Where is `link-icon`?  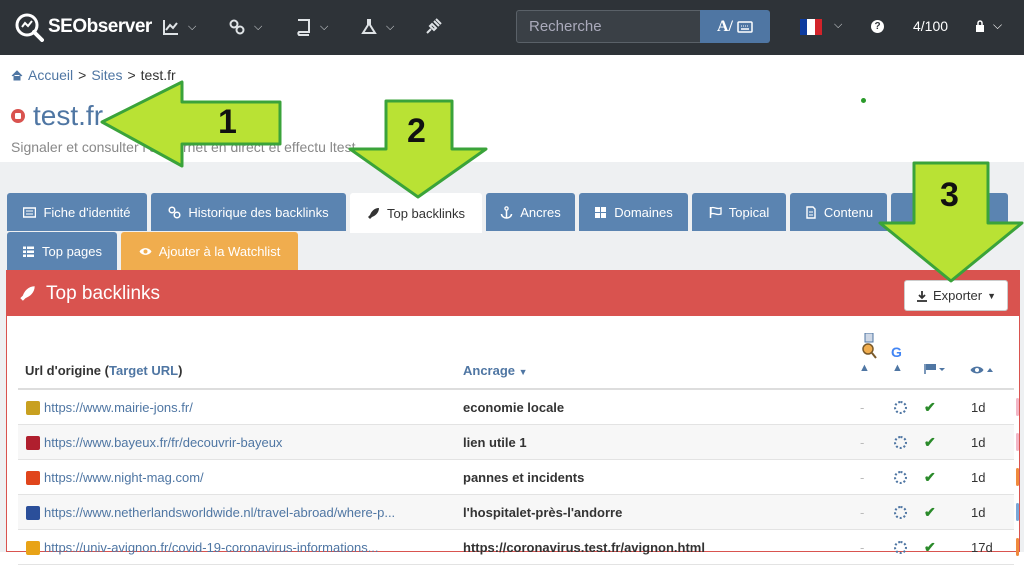 link-icon is located at coordinates (174, 212).